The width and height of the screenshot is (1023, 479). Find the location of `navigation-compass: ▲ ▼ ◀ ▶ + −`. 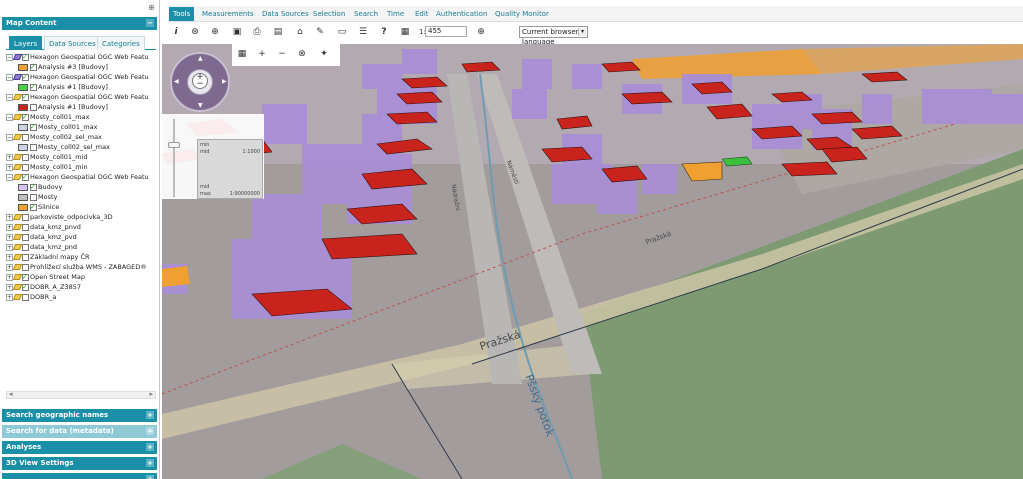

navigation-compass: ▲ ▼ ◀ ▶ + − is located at coordinates (200, 82).